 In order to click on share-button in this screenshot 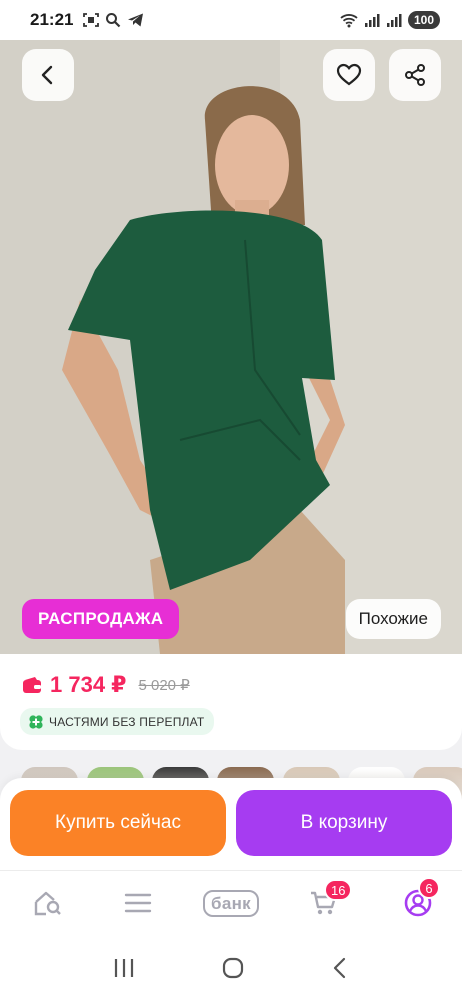, I will do `click(415, 75)`.